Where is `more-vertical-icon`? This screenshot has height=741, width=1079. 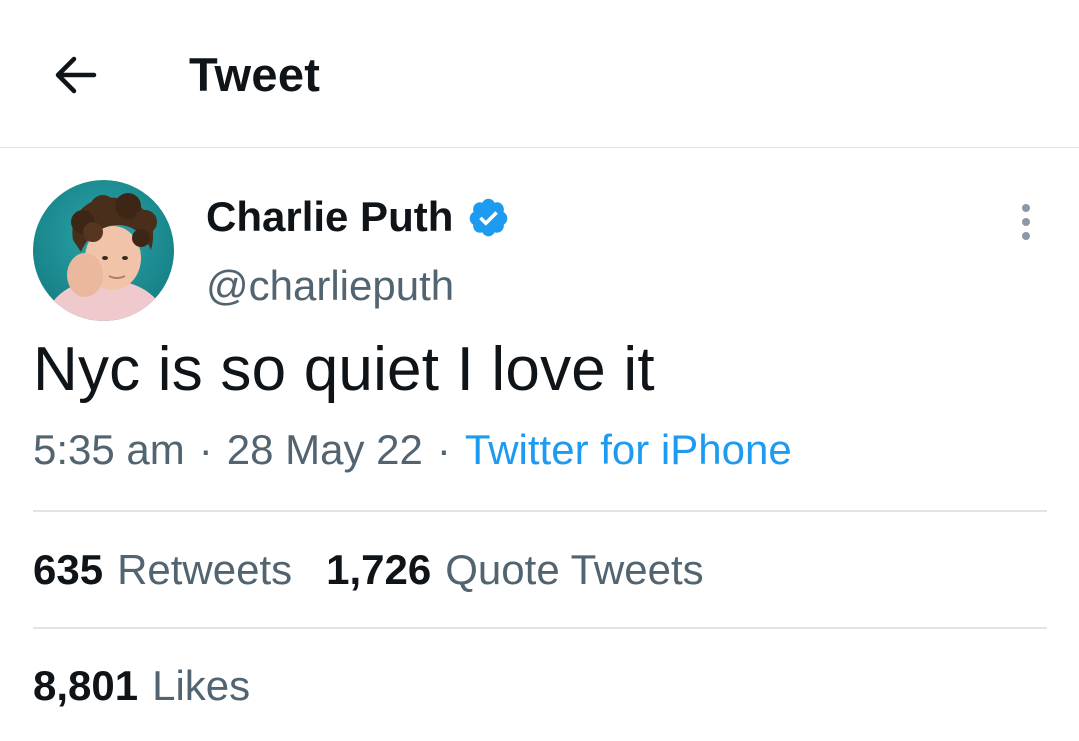
more-vertical-icon is located at coordinates (1026, 222).